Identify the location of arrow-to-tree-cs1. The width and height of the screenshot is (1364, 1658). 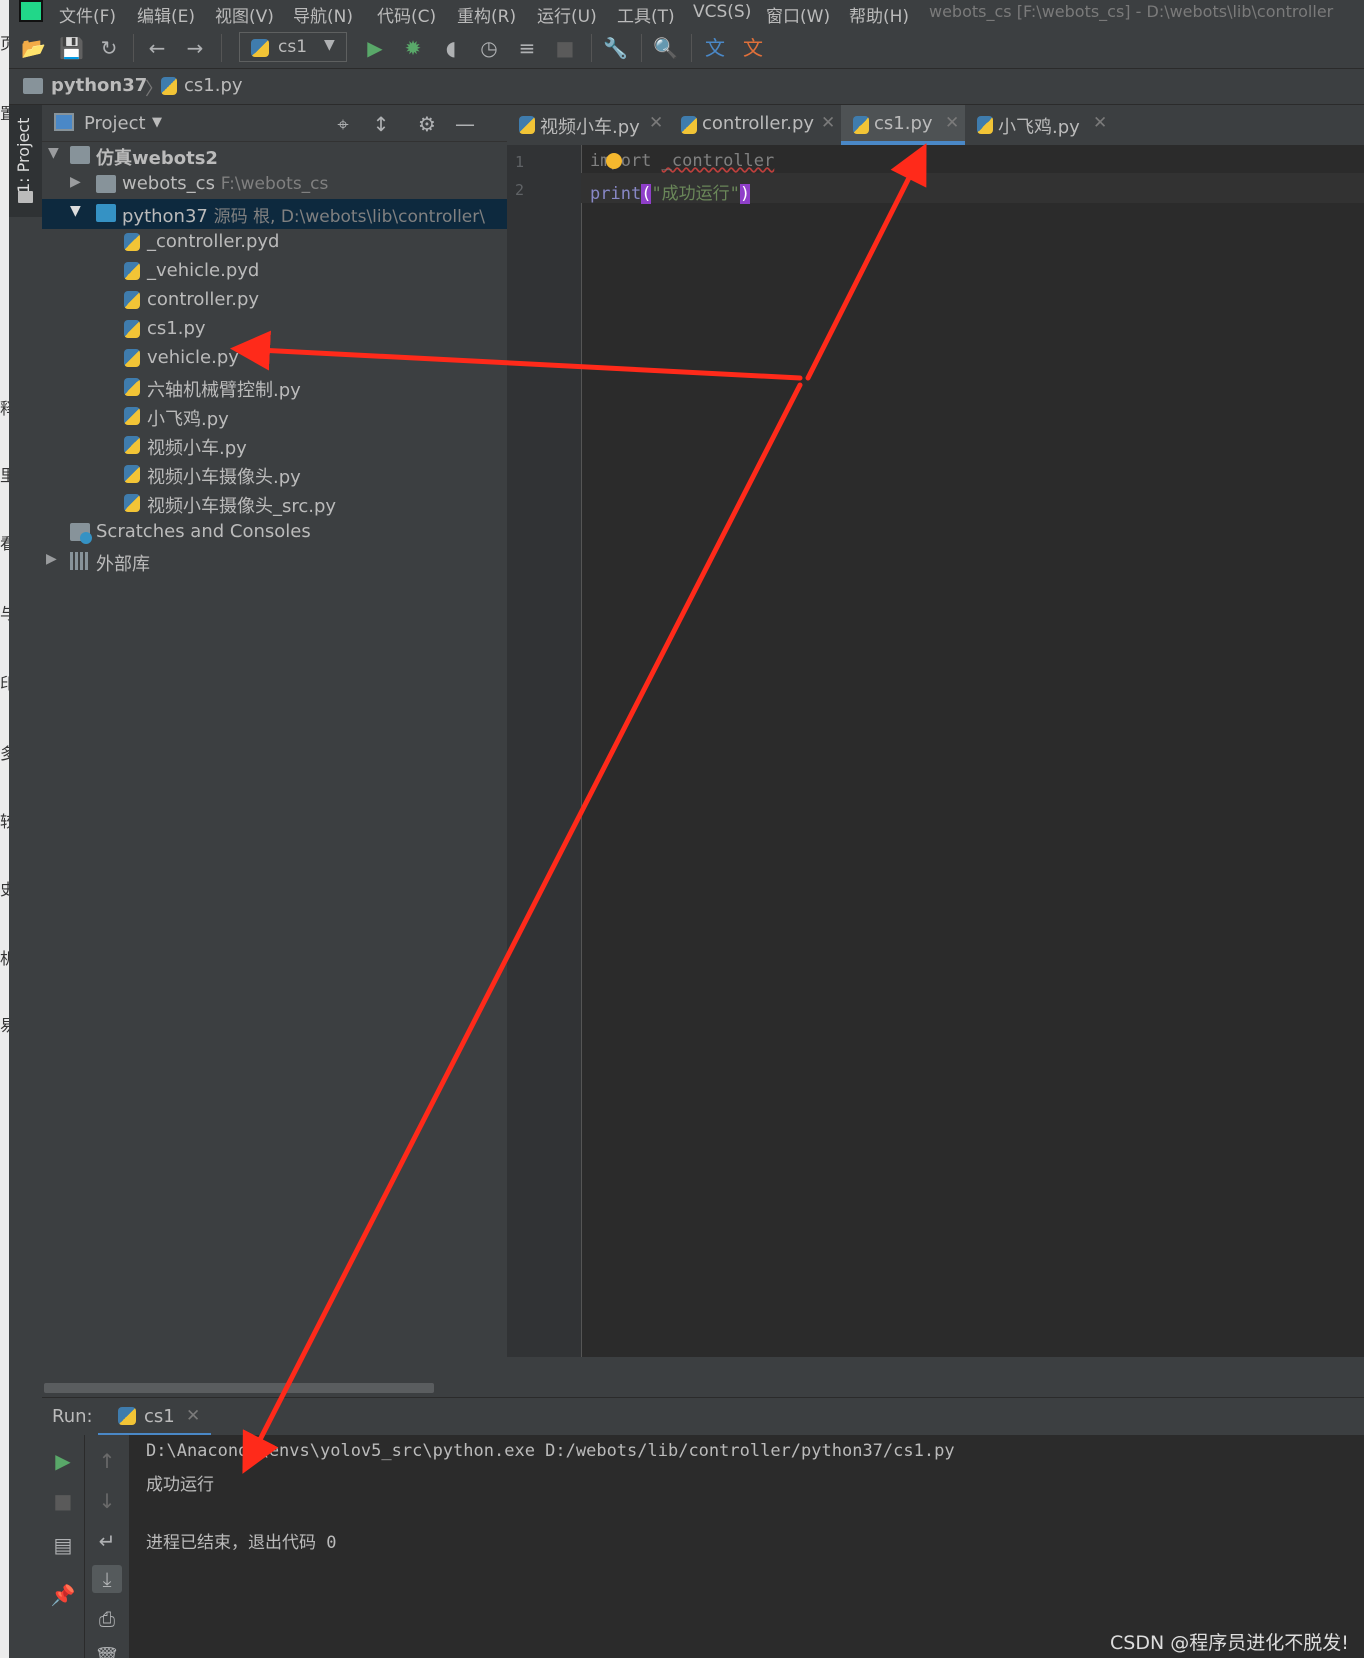
(516, 355).